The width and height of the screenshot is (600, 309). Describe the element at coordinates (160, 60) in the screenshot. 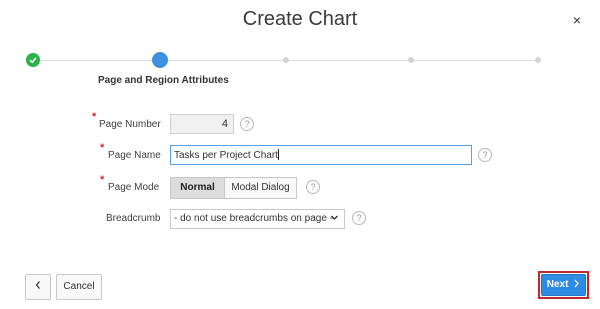

I see `step-current-indicator` at that location.